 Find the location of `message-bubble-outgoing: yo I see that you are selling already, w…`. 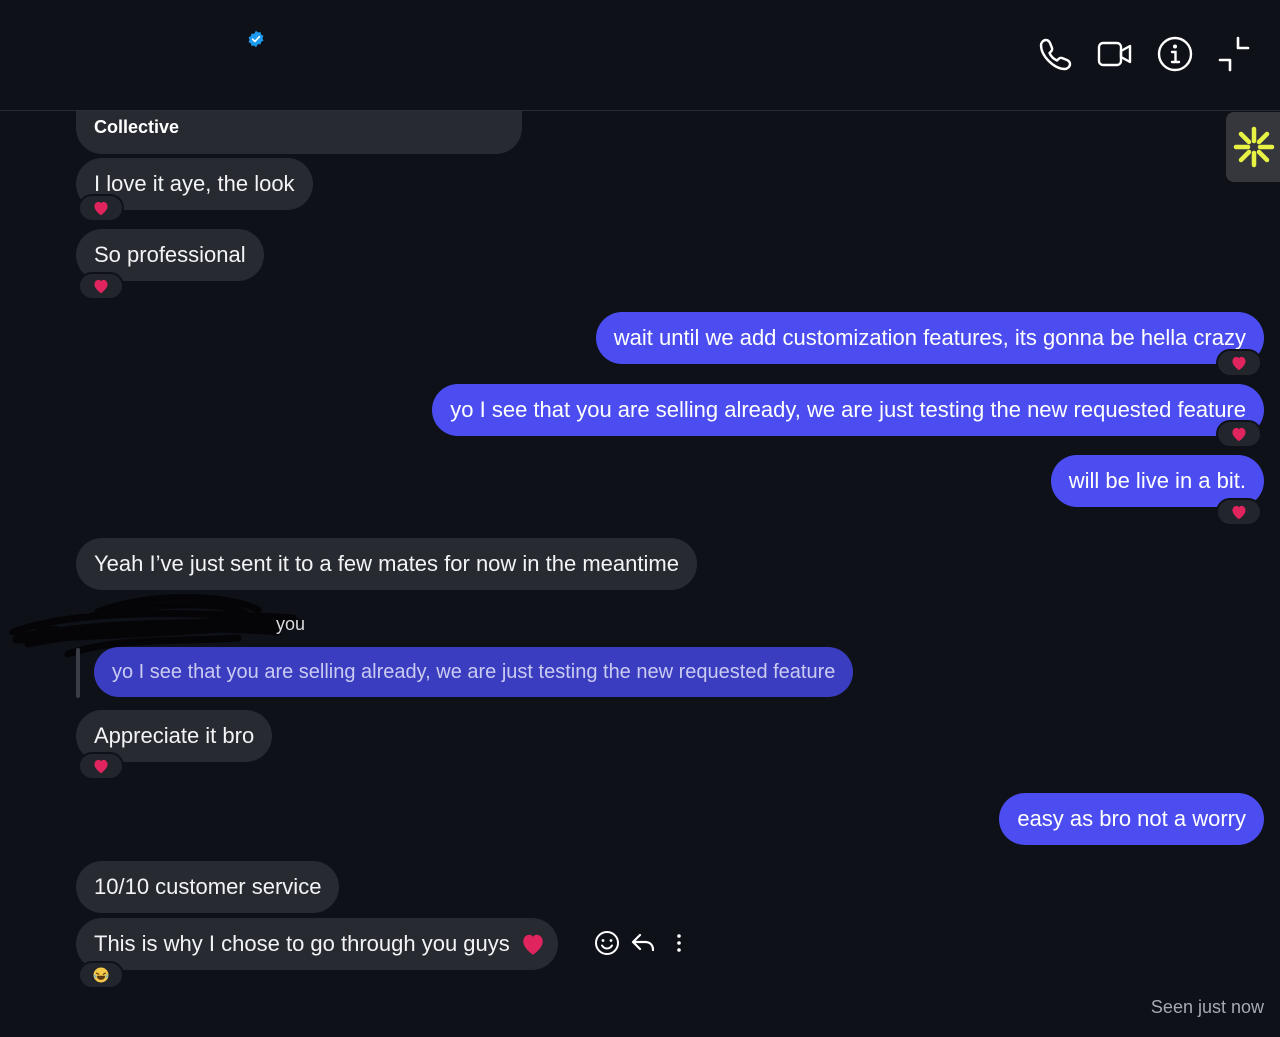

message-bubble-outgoing: yo I see that you are selling already, w… is located at coordinates (848, 410).